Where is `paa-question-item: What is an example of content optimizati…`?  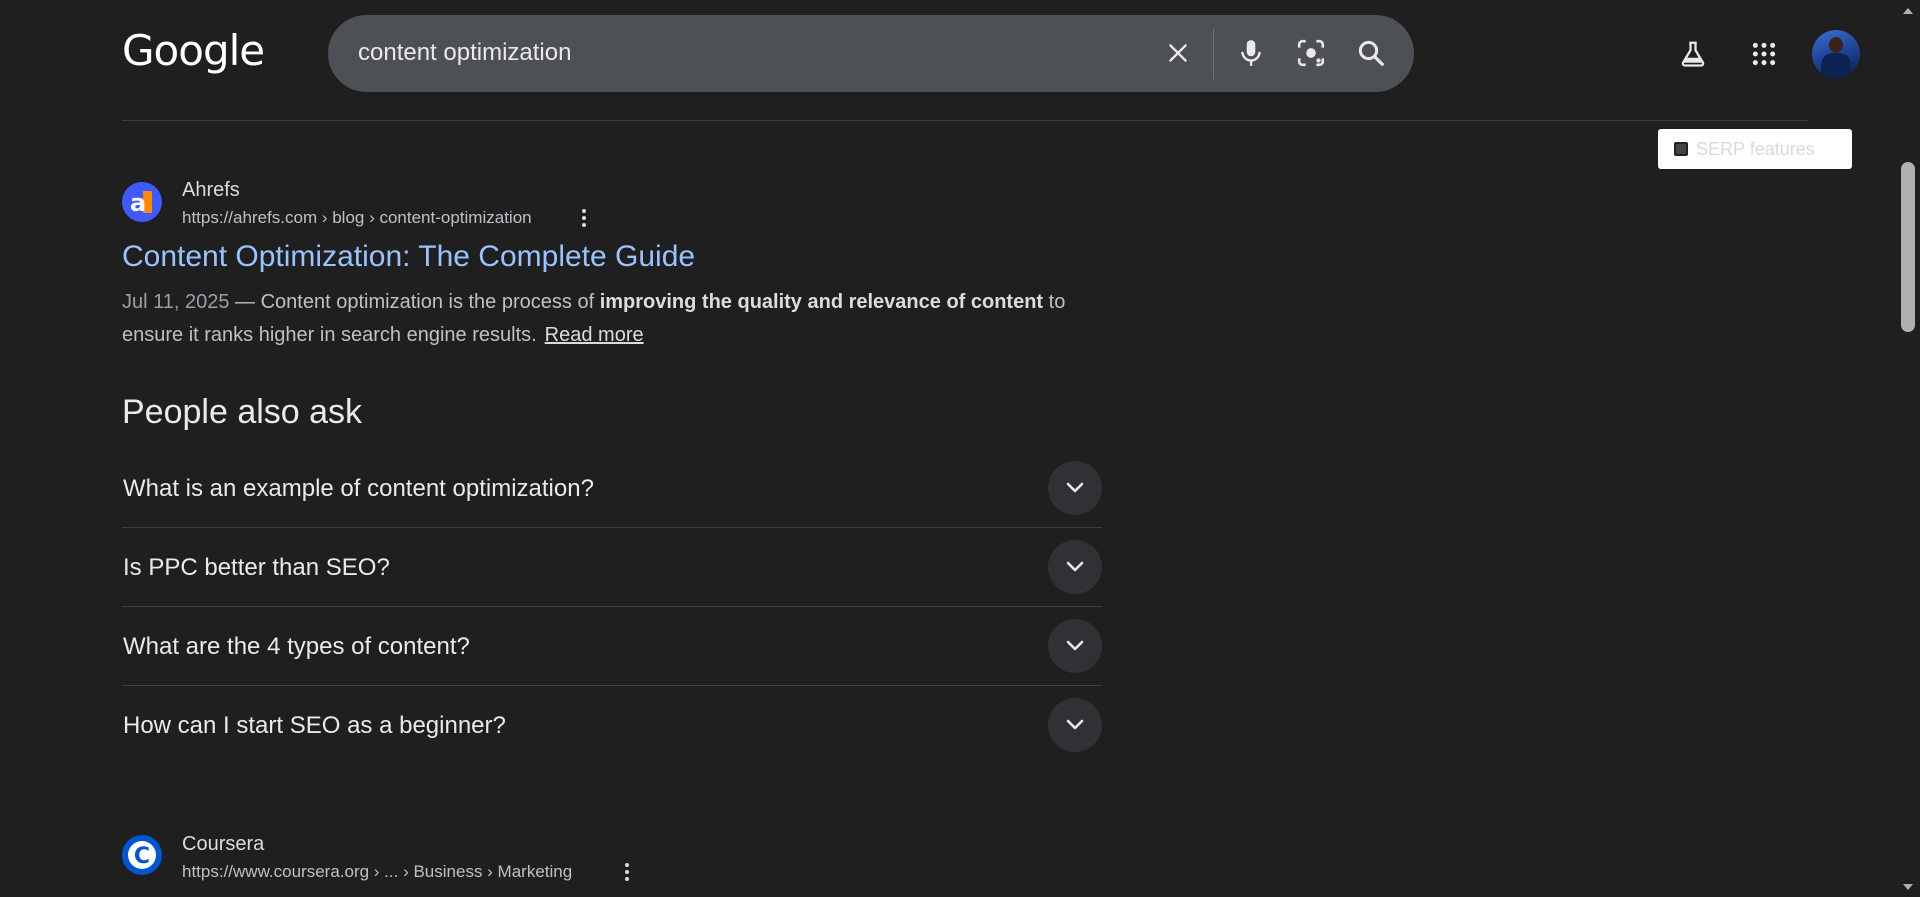
paa-question-item: What is an example of content optimizati… is located at coordinates (612, 488).